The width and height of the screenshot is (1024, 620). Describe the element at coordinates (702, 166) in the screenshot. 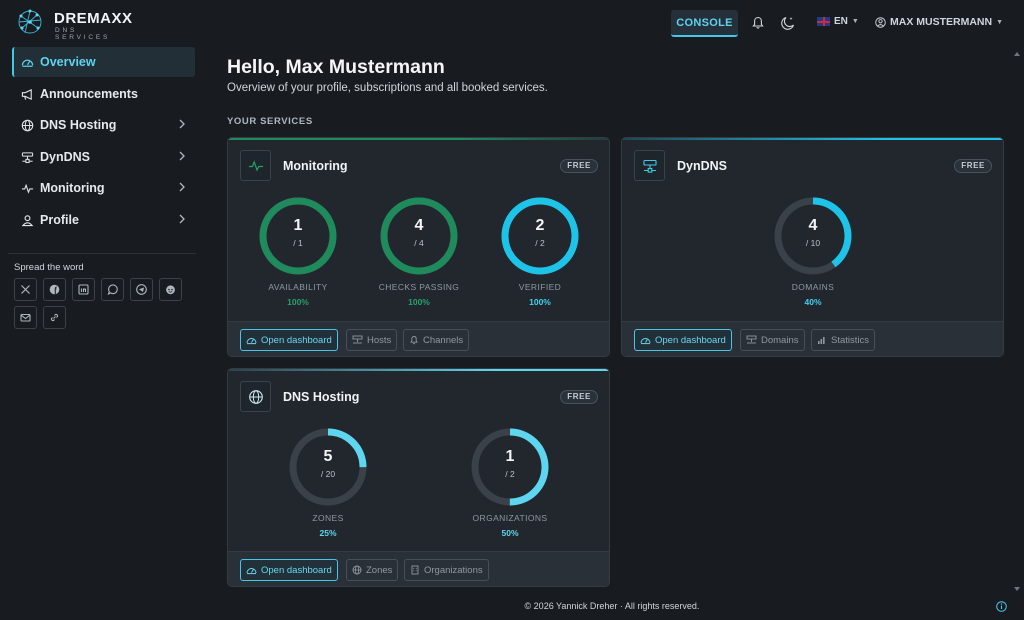

I see `card-title: DynDNS` at that location.